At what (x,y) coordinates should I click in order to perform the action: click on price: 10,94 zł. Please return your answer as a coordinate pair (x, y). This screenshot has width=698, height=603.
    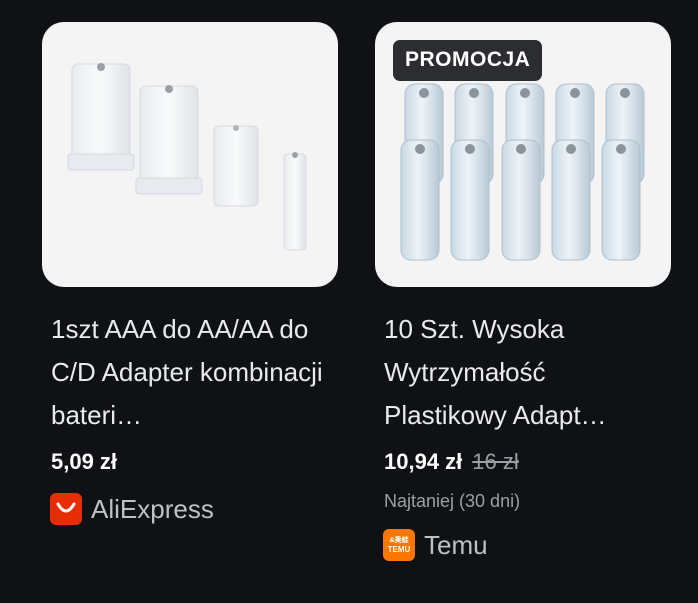
    Looking at the image, I should click on (423, 461).